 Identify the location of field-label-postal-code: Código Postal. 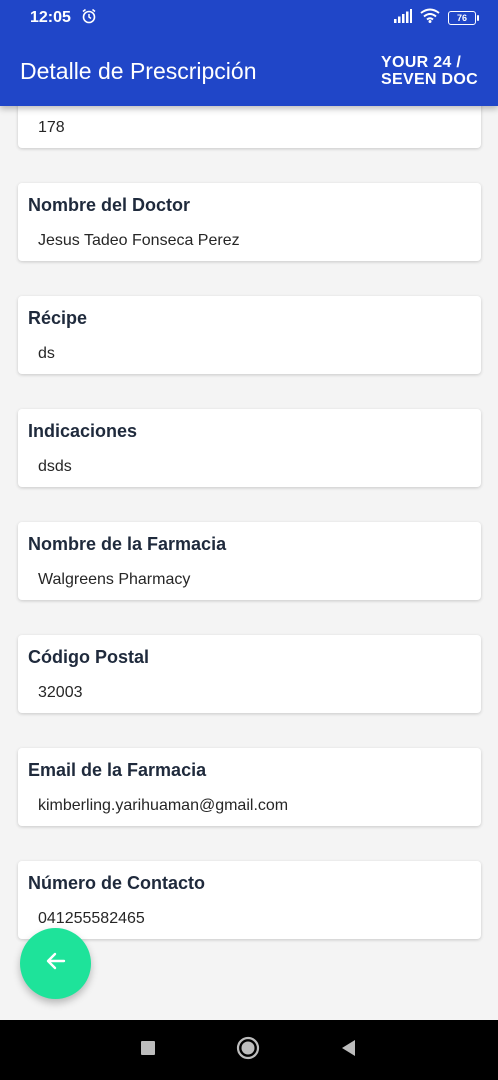
(88, 657).